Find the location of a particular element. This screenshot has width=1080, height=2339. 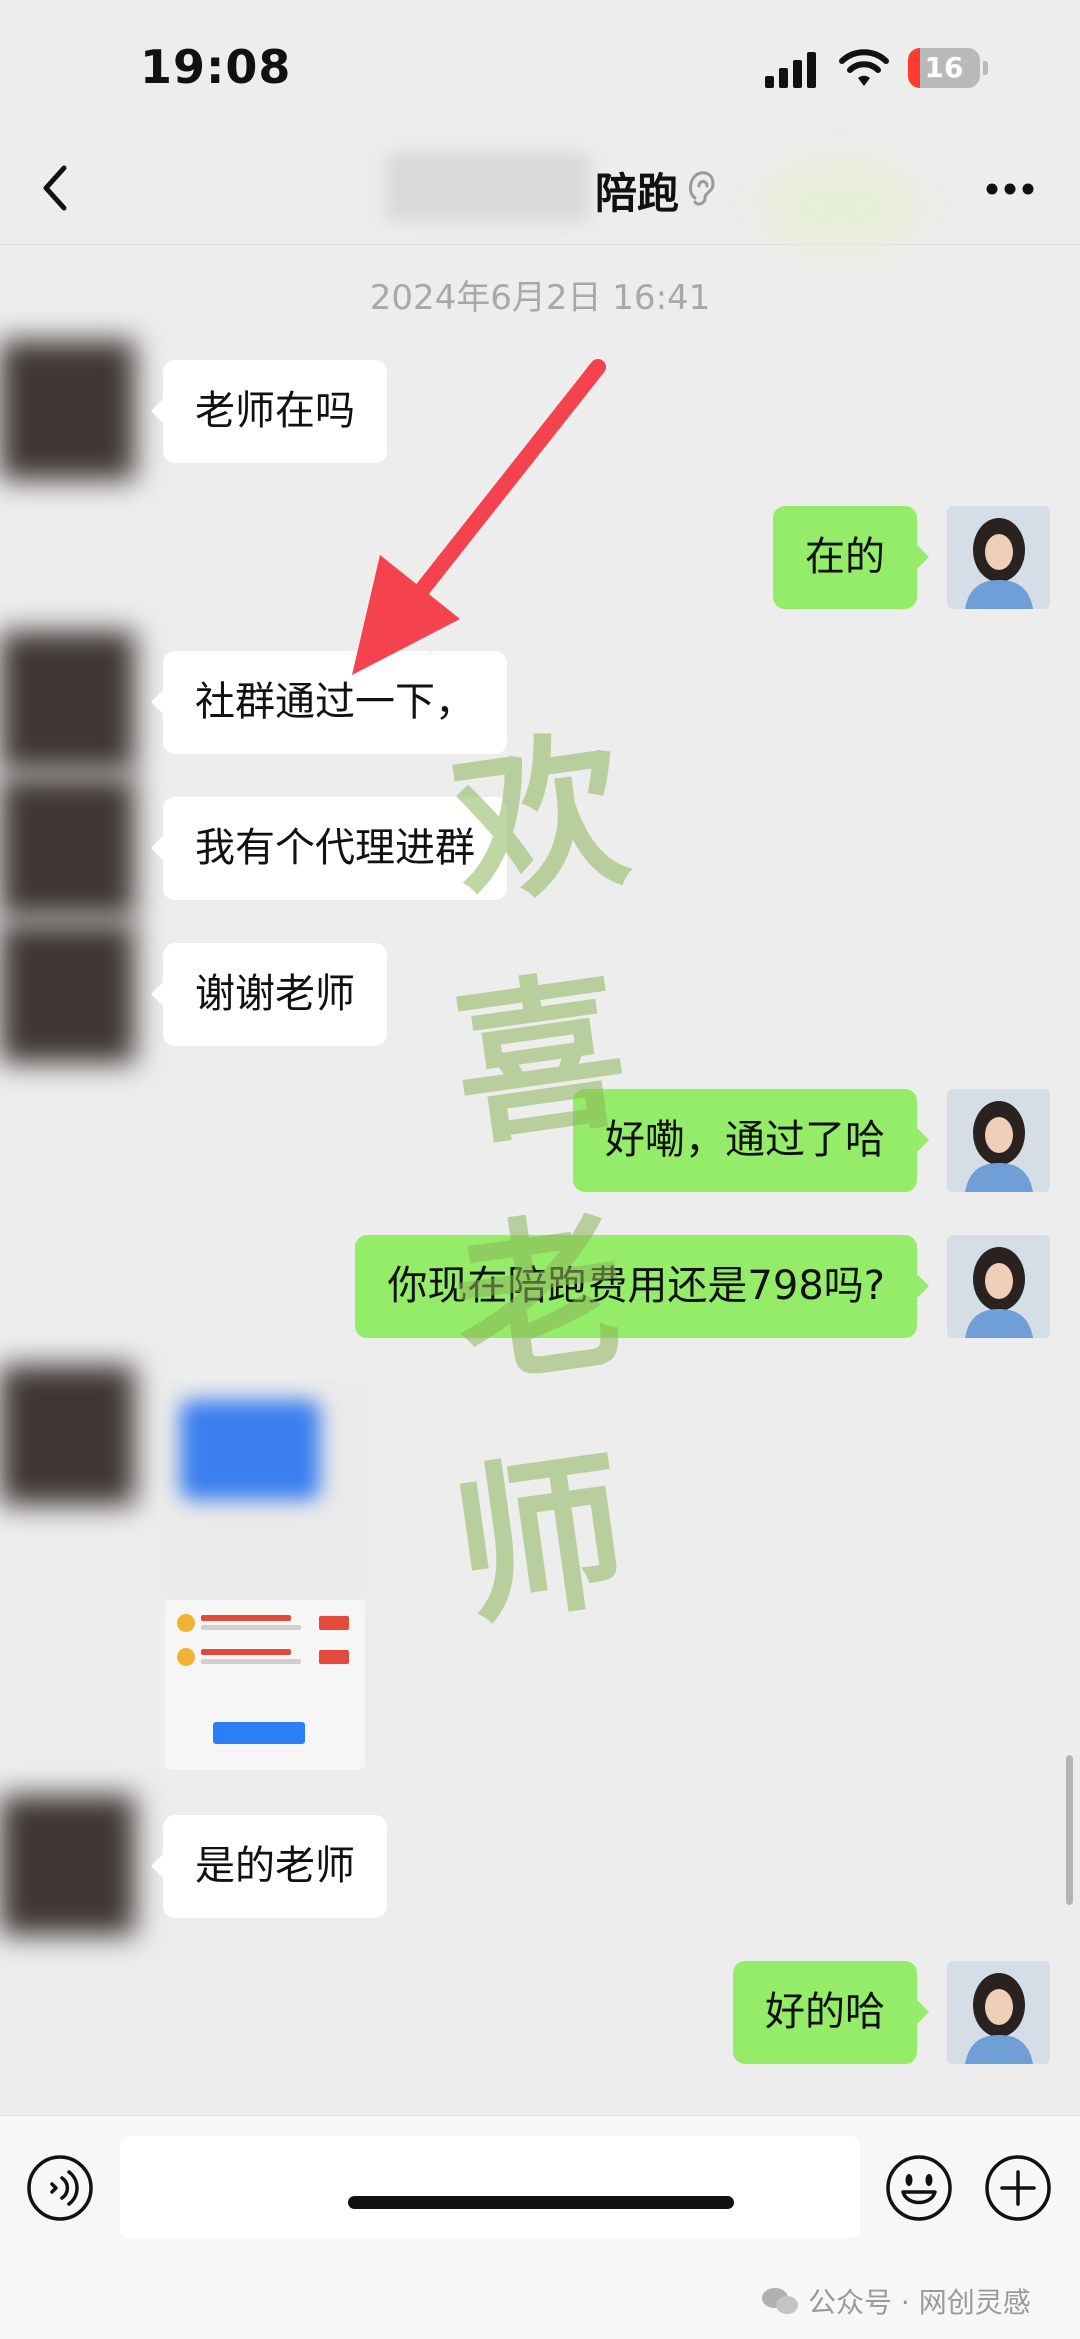

signal-icon is located at coordinates (790, 70).